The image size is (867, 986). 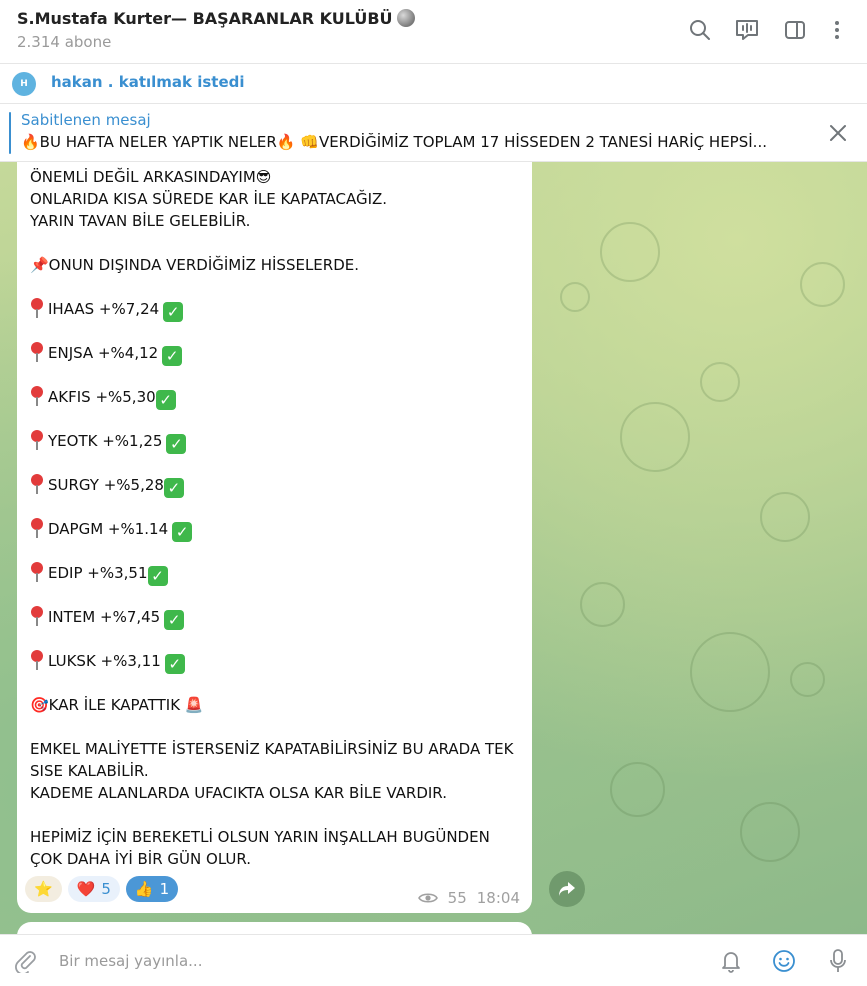 I want to click on stock-line: LUKSK +%3,11 ✓, so click(x=277, y=662).